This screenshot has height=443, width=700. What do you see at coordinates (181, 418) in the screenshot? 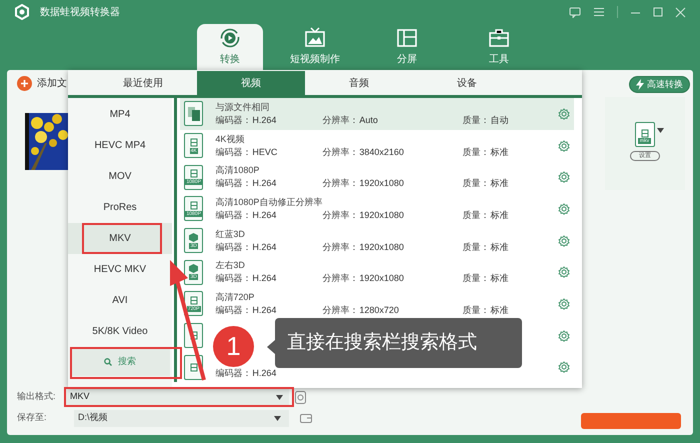
I see `save-path-select: D:\视频` at bounding box center [181, 418].